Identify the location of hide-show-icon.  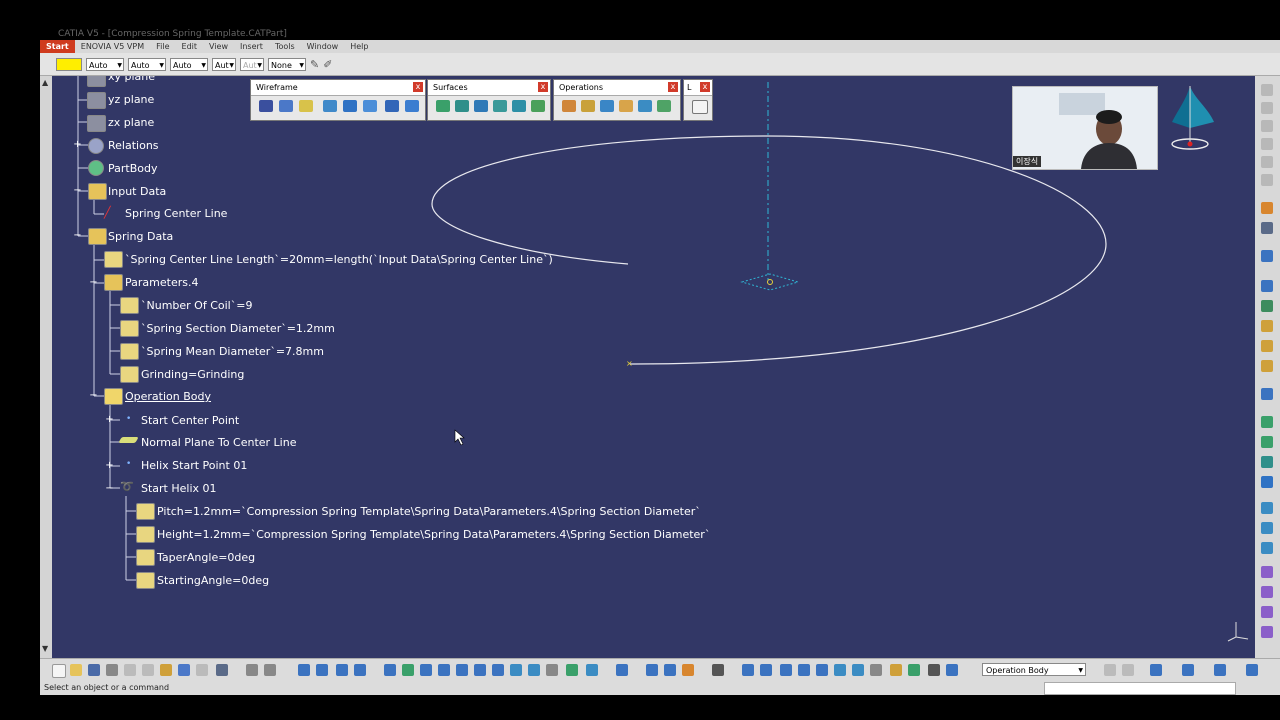
(552, 670).